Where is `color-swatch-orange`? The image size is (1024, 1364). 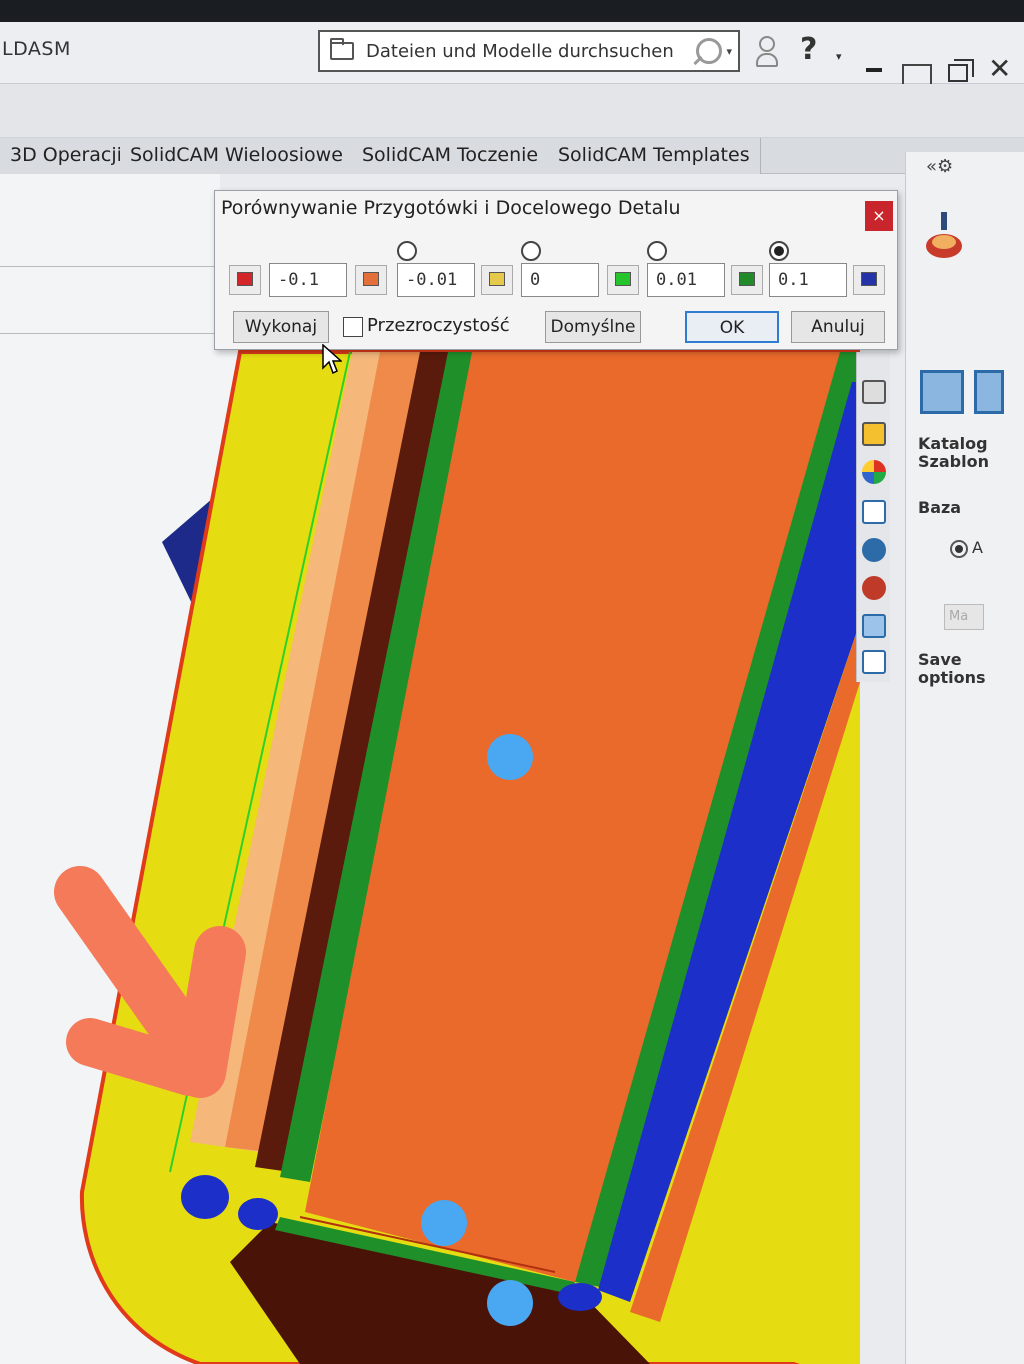
color-swatch-orange is located at coordinates (371, 279).